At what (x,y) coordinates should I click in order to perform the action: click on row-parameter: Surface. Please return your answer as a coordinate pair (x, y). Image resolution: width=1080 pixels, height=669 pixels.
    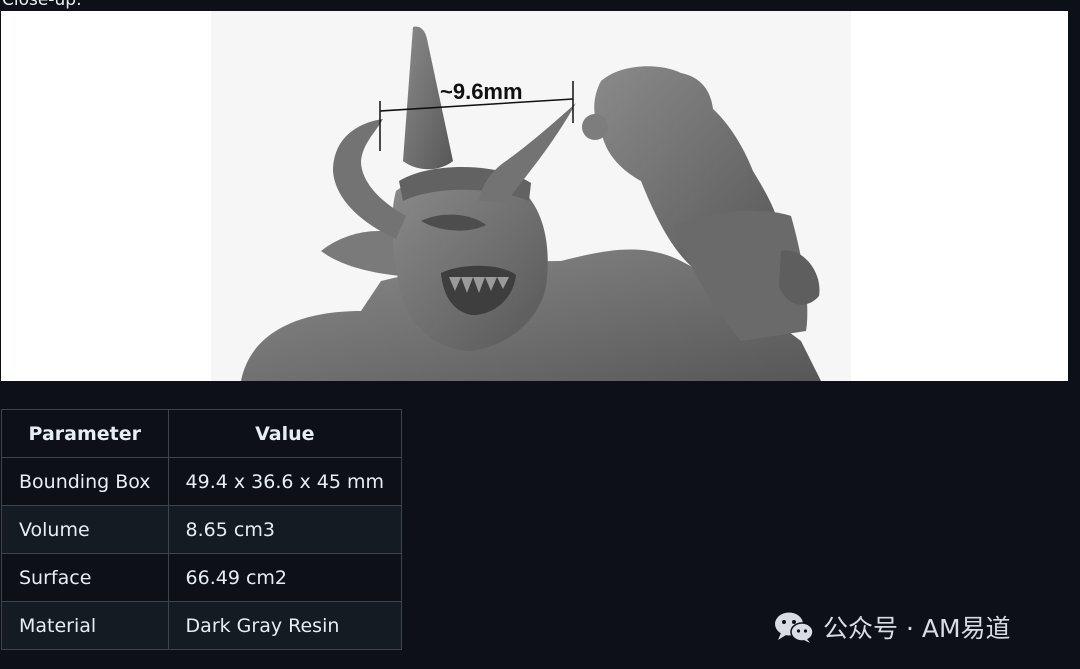
    Looking at the image, I should click on (85, 577).